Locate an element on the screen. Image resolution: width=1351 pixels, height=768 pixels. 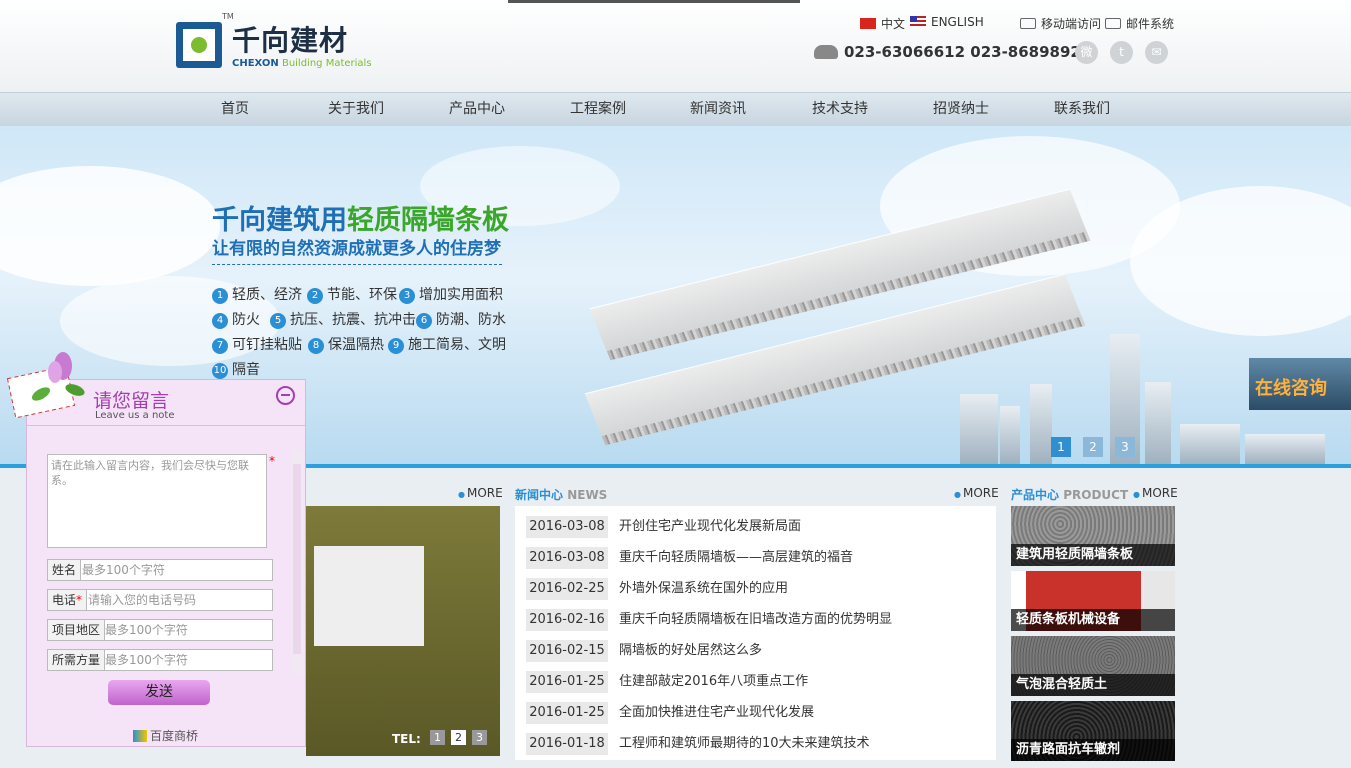
banner-divider is located at coordinates (357, 264).